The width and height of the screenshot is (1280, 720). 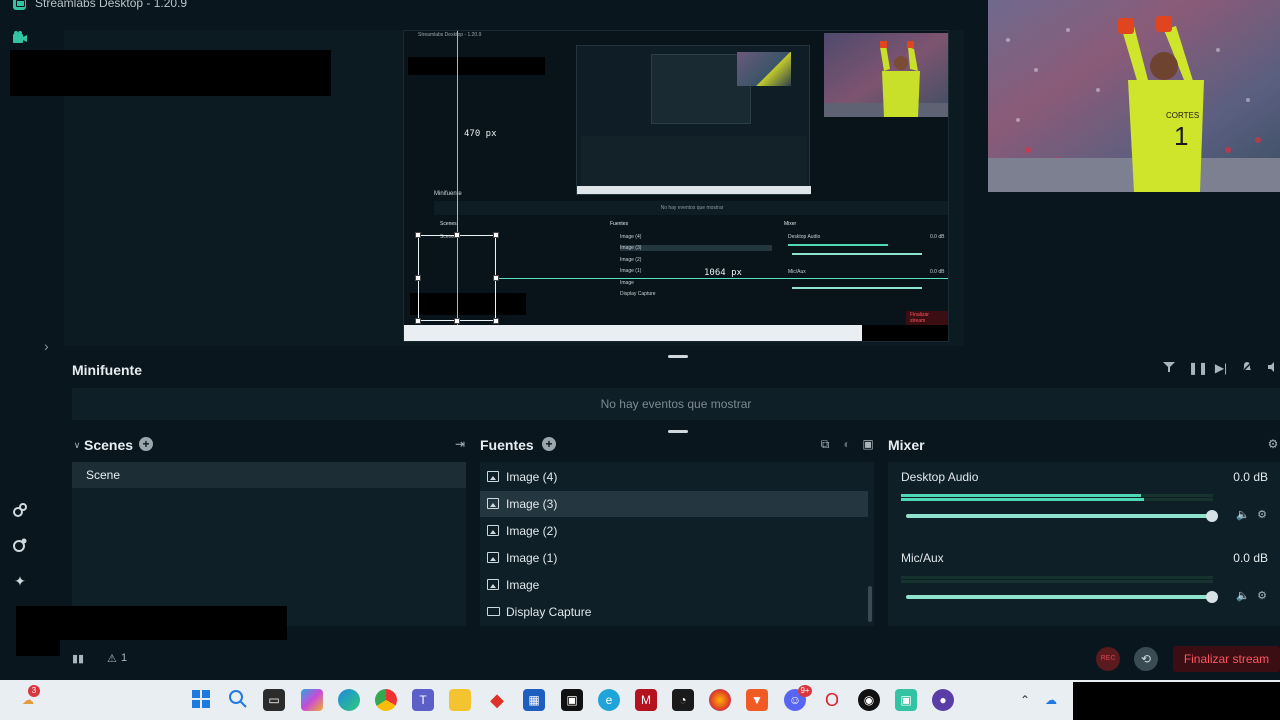 What do you see at coordinates (870, 604) in the screenshot?
I see `sources-scrollbar` at bounding box center [870, 604].